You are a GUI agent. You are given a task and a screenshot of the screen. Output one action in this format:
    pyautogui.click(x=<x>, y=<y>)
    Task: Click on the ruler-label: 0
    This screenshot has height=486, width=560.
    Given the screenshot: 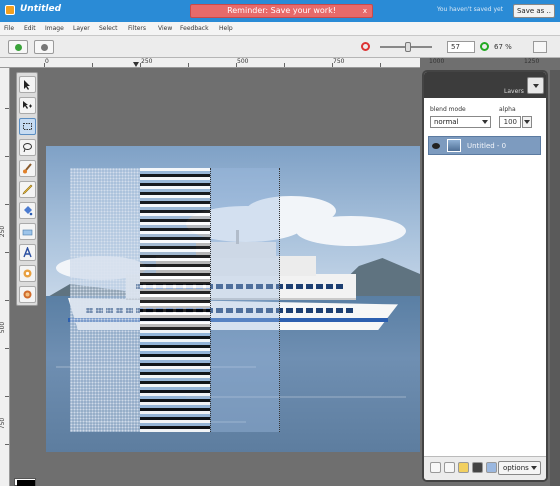 What is the action you would take?
    pyautogui.click(x=47, y=61)
    